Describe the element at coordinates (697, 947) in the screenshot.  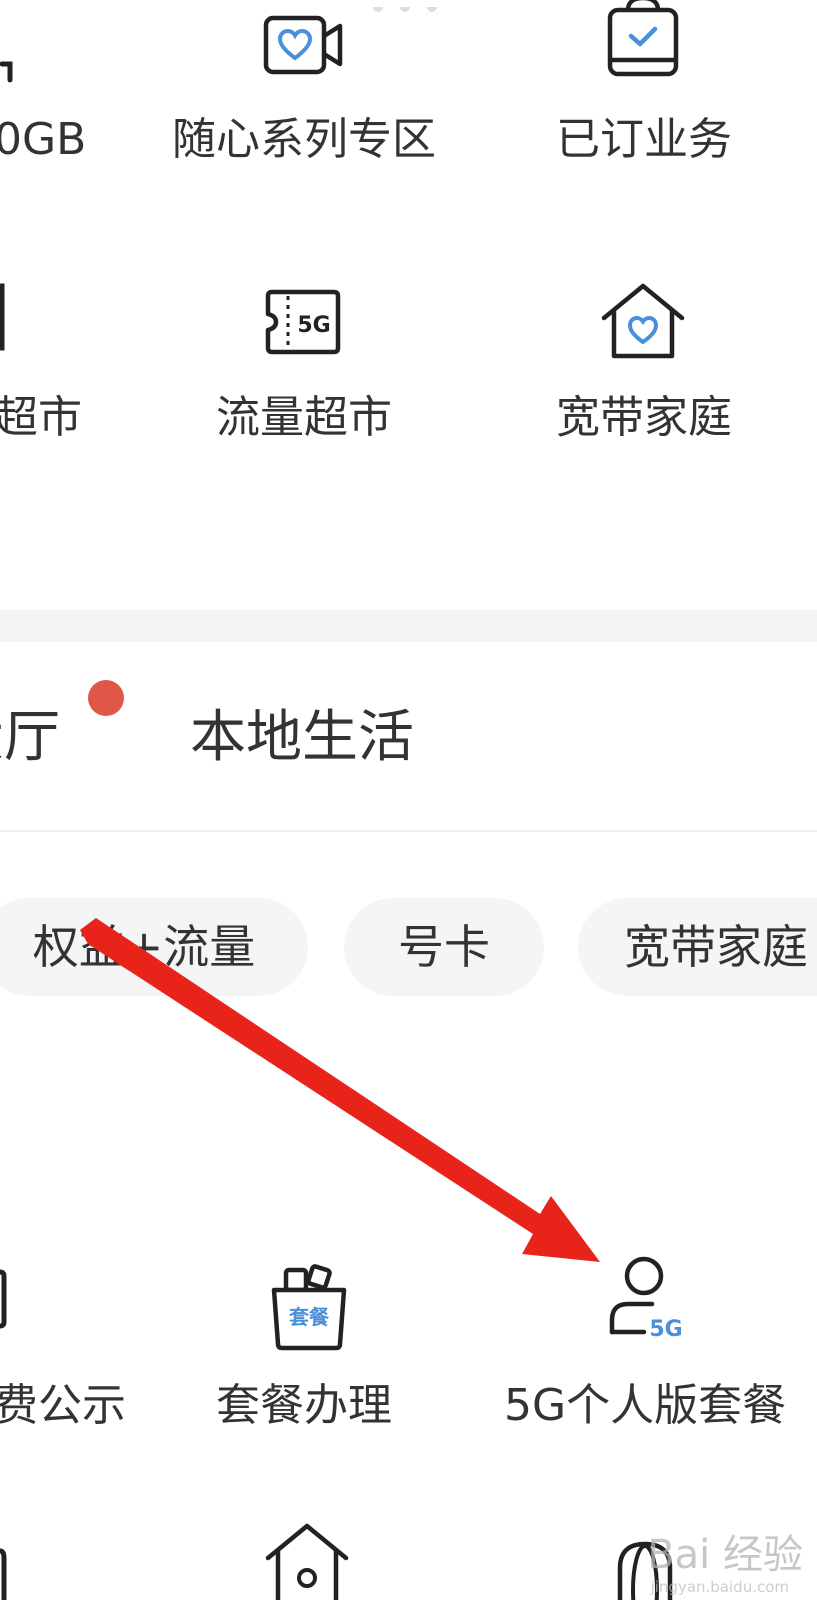
I see `chip-broadband-family: 宽带家庭` at that location.